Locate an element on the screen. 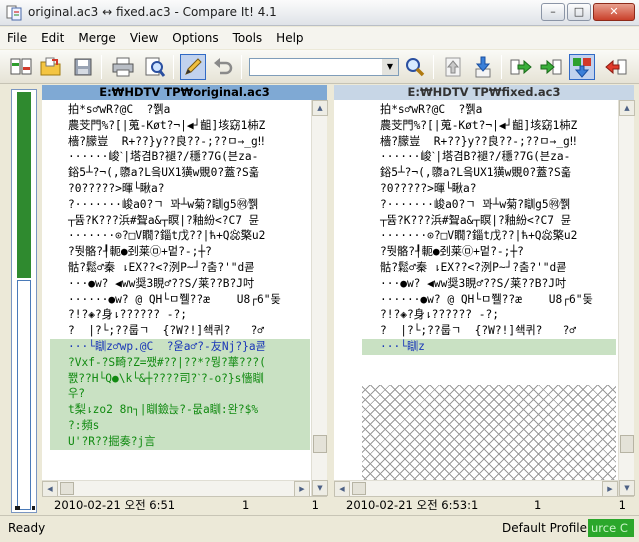  right-file-header: E:₩HDTV TP₩fixed.ac3 is located at coordinates (484, 92).